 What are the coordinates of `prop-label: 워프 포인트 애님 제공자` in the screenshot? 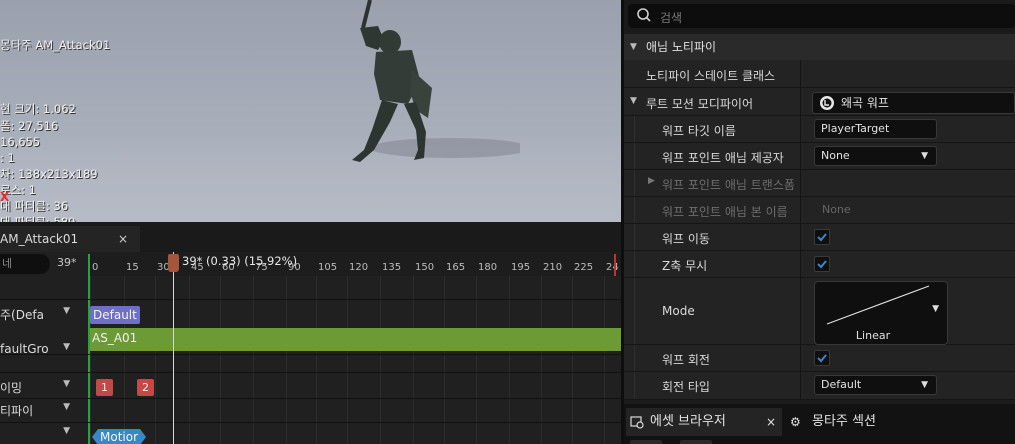 It's located at (723, 158).